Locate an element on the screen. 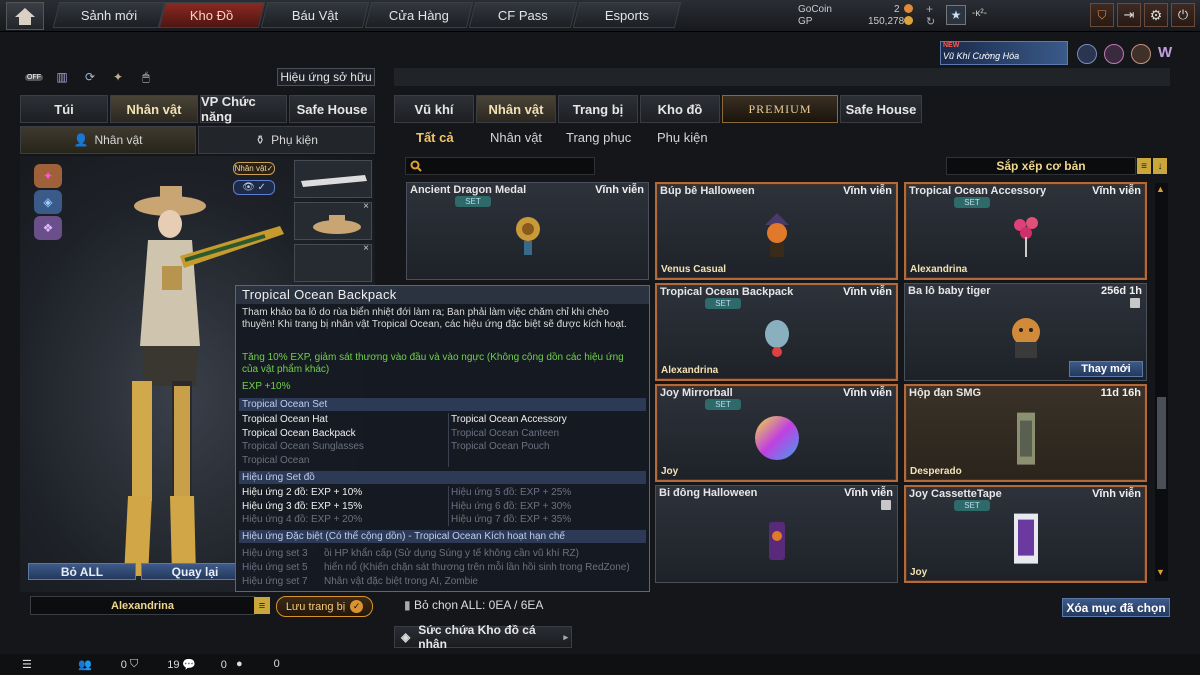  sort-list-icon: ≡ is located at coordinates (1144, 166).